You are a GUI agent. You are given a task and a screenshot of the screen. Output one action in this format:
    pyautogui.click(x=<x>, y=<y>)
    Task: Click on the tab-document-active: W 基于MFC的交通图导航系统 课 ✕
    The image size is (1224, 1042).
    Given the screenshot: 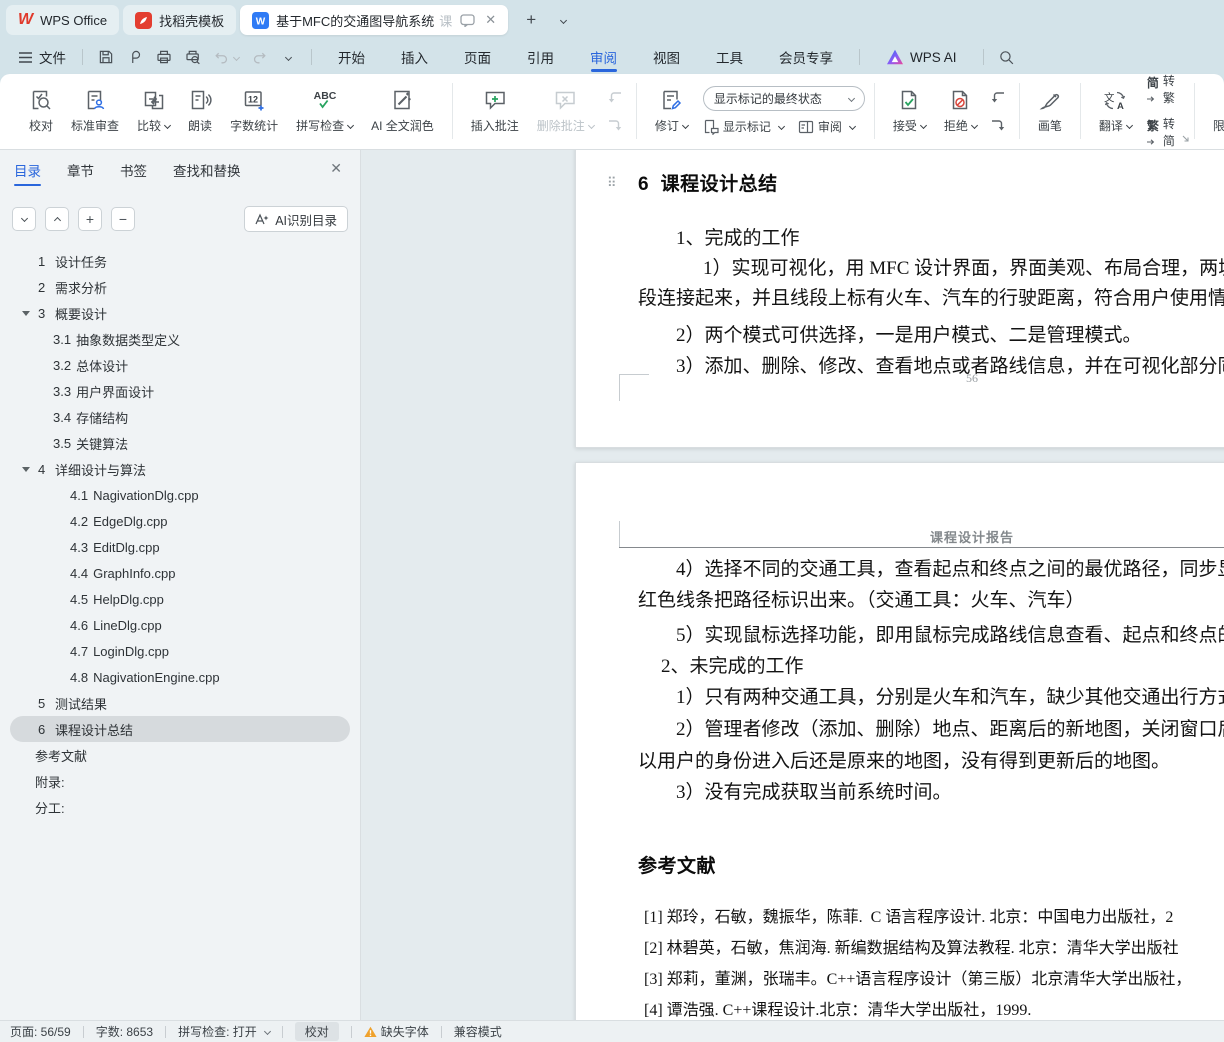 What is the action you would take?
    pyautogui.click(x=374, y=20)
    